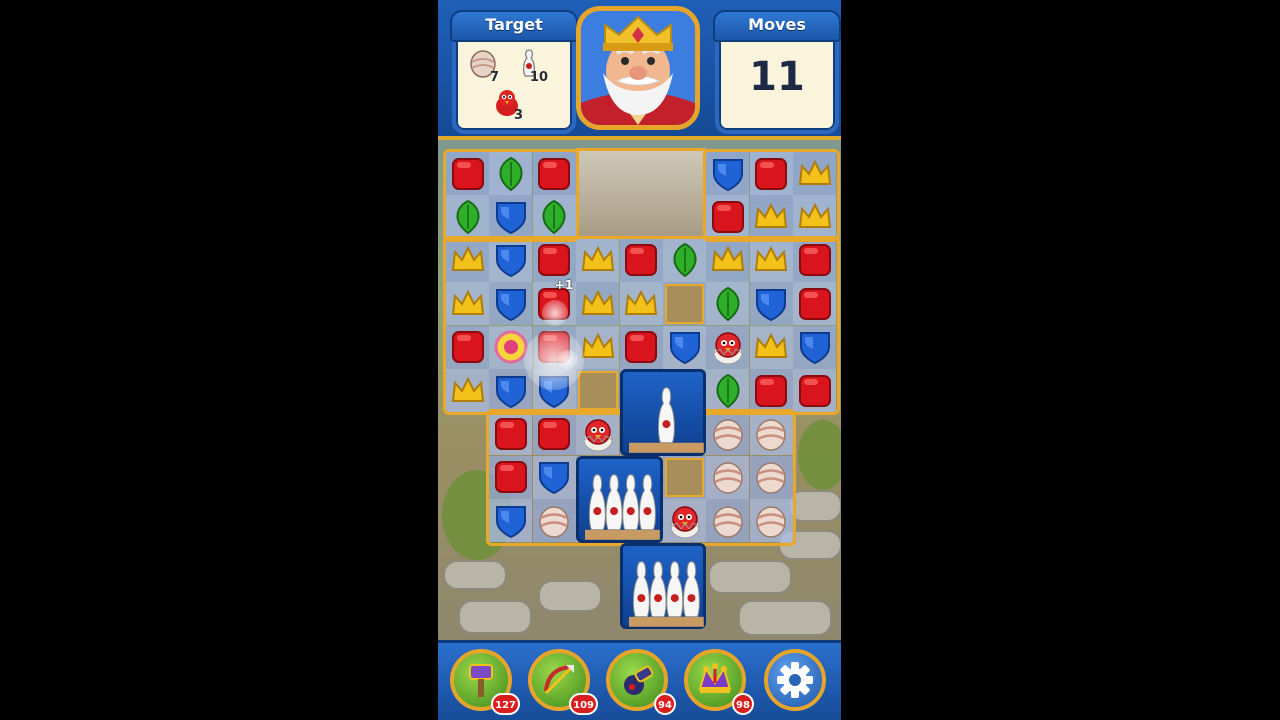 This screenshot has height=720, width=1280. What do you see at coordinates (715, 678) in the screenshot?
I see `jester-hat-icon` at bounding box center [715, 678].